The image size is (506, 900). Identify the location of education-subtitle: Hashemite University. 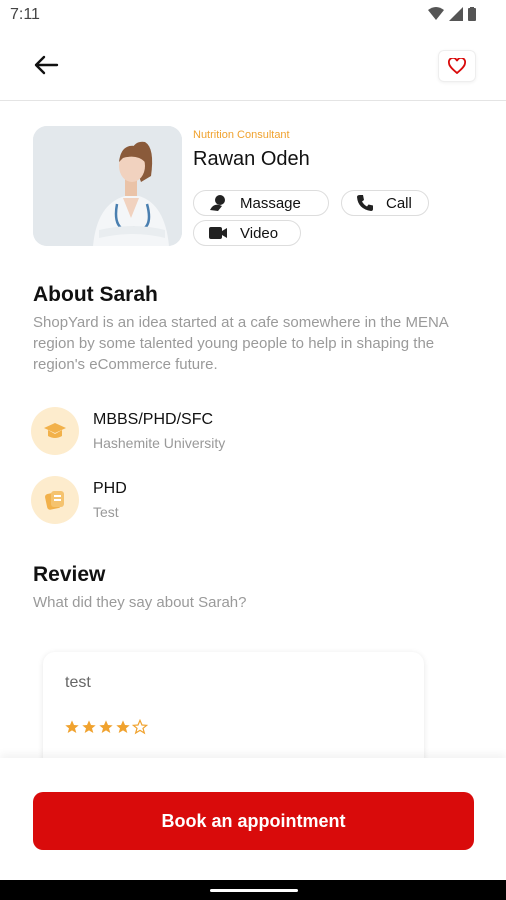
(159, 443).